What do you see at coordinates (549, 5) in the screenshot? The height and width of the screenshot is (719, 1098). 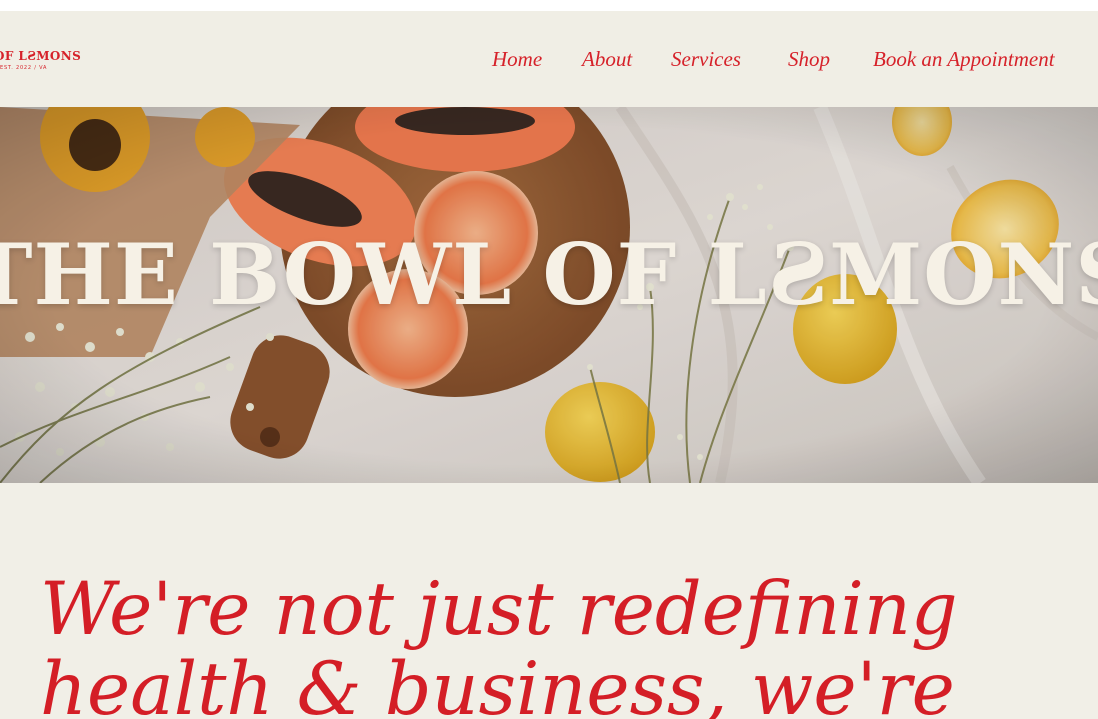 I see `browser-top-strip` at bounding box center [549, 5].